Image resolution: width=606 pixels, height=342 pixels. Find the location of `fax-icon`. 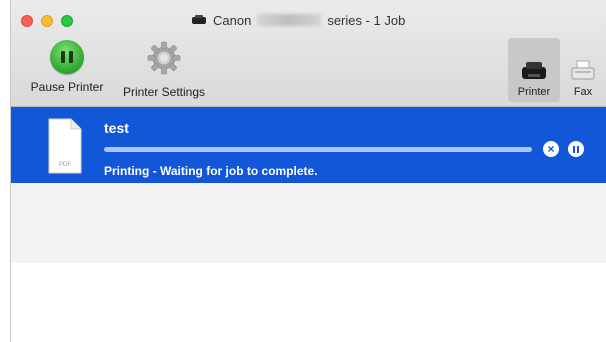

fax-icon is located at coordinates (583, 72).